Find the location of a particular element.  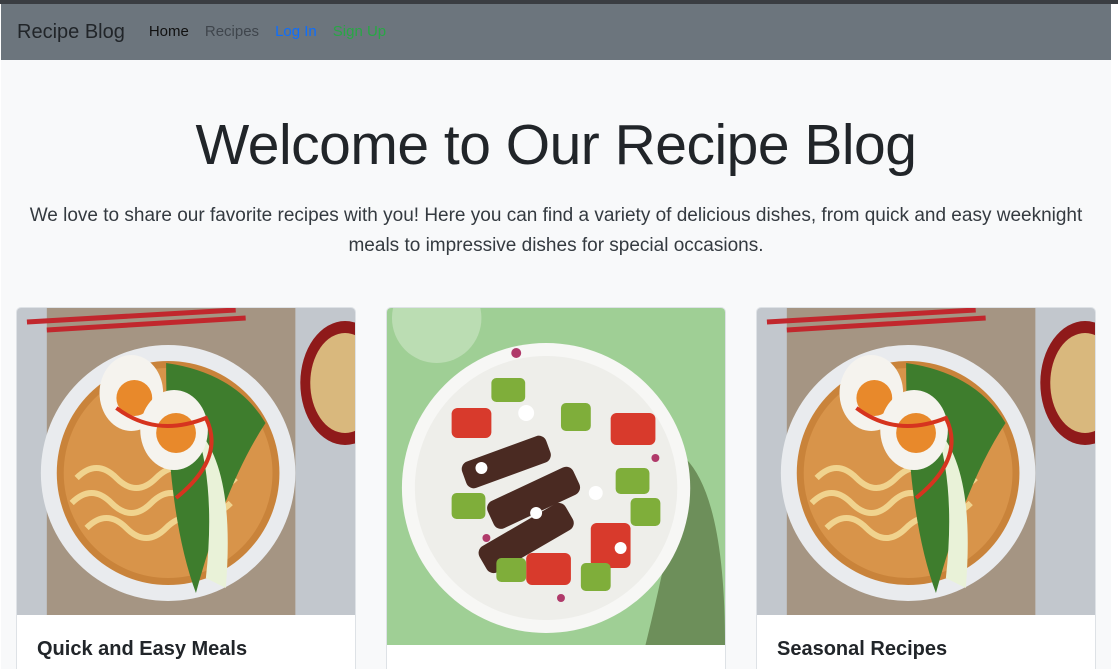

nav-login-link: Log In is located at coordinates (296, 32).